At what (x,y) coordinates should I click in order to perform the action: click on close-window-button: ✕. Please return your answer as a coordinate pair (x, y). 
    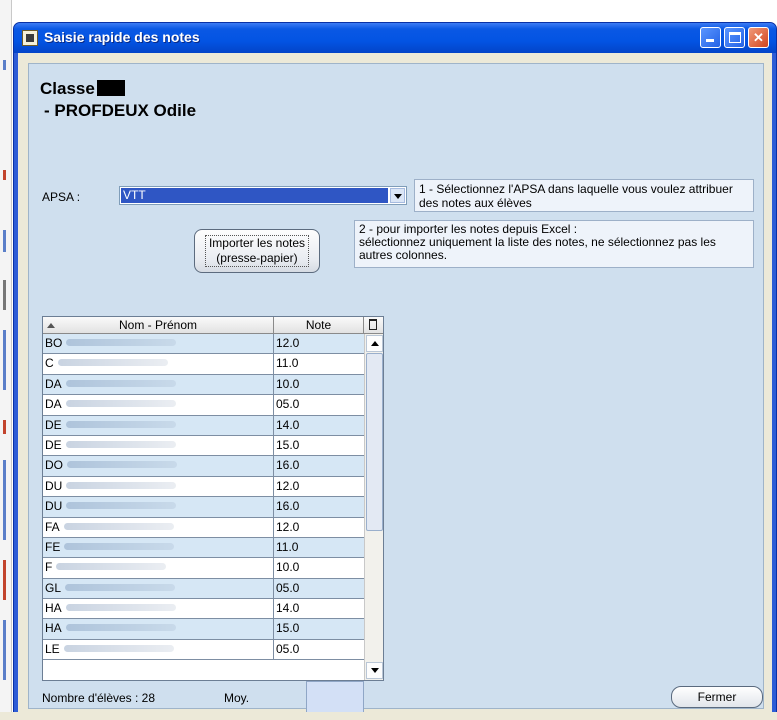
    Looking at the image, I should click on (758, 37).